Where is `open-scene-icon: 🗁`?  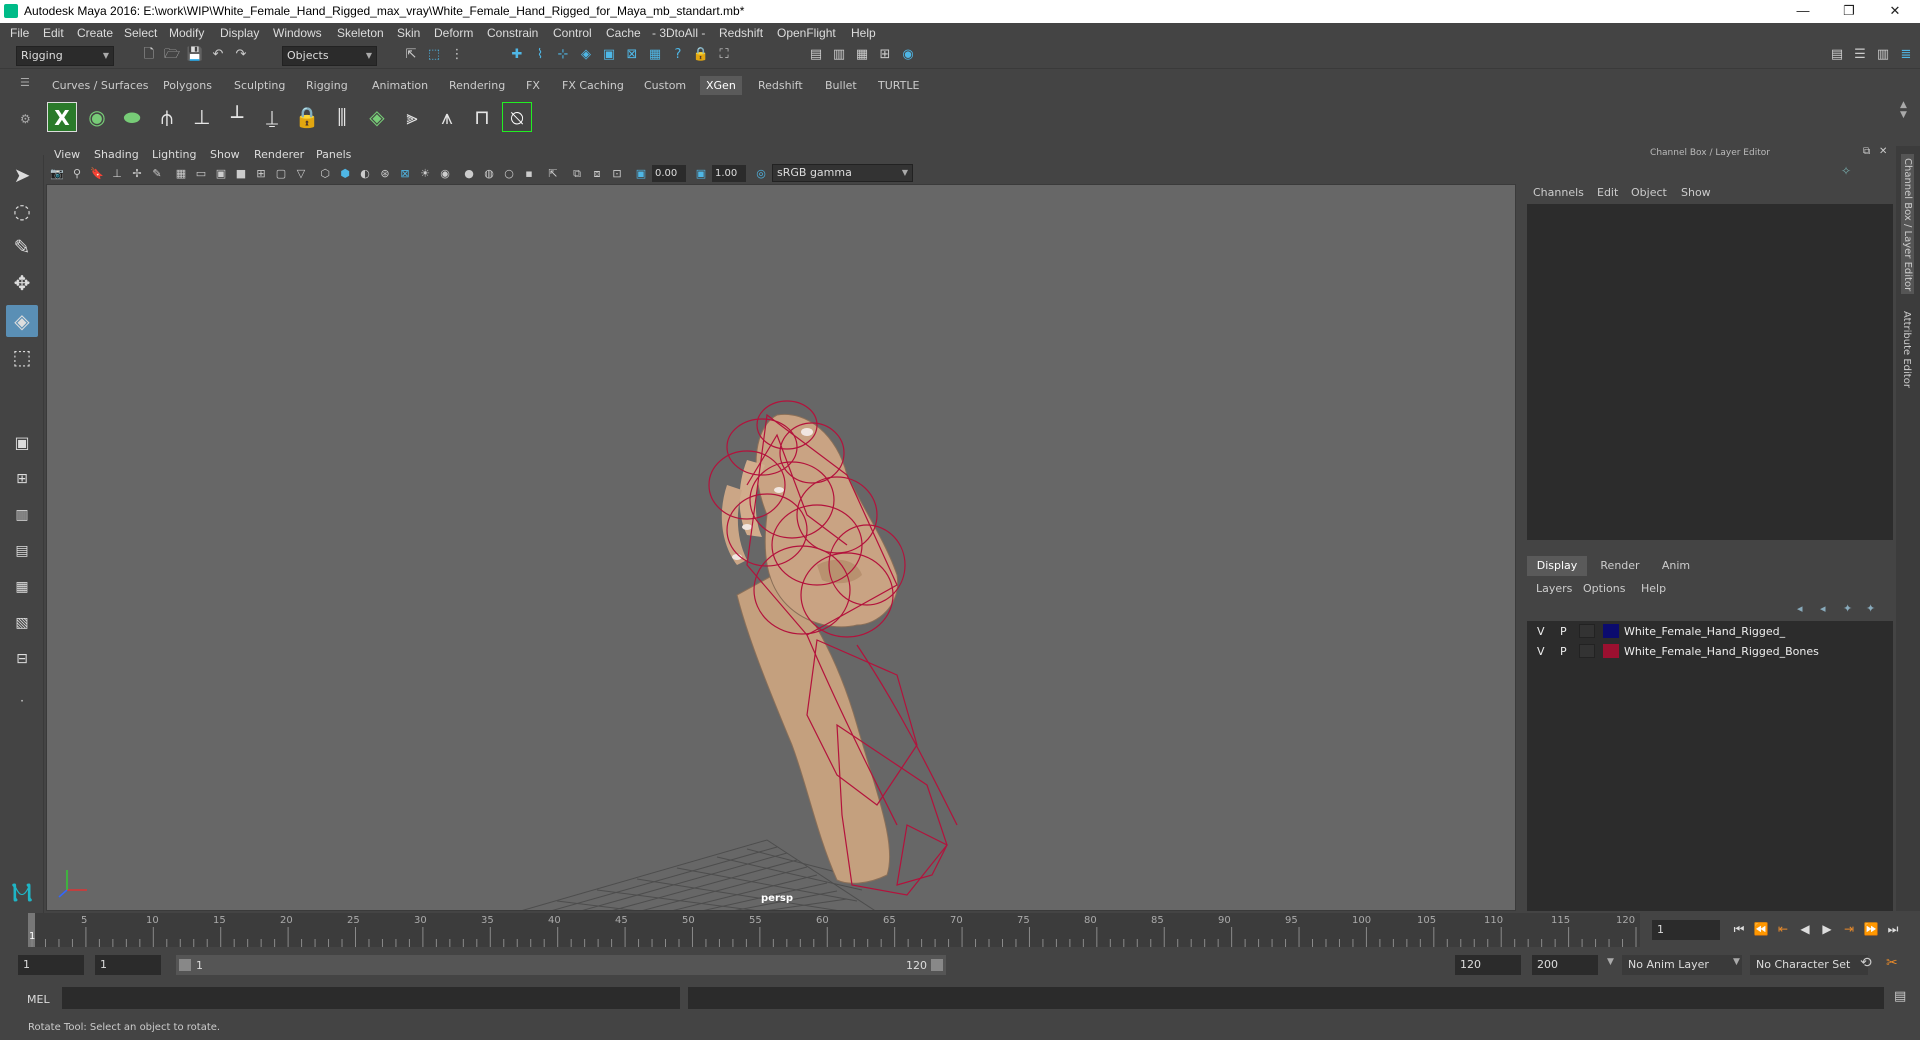
open-scene-icon: 🗁 is located at coordinates (172, 55).